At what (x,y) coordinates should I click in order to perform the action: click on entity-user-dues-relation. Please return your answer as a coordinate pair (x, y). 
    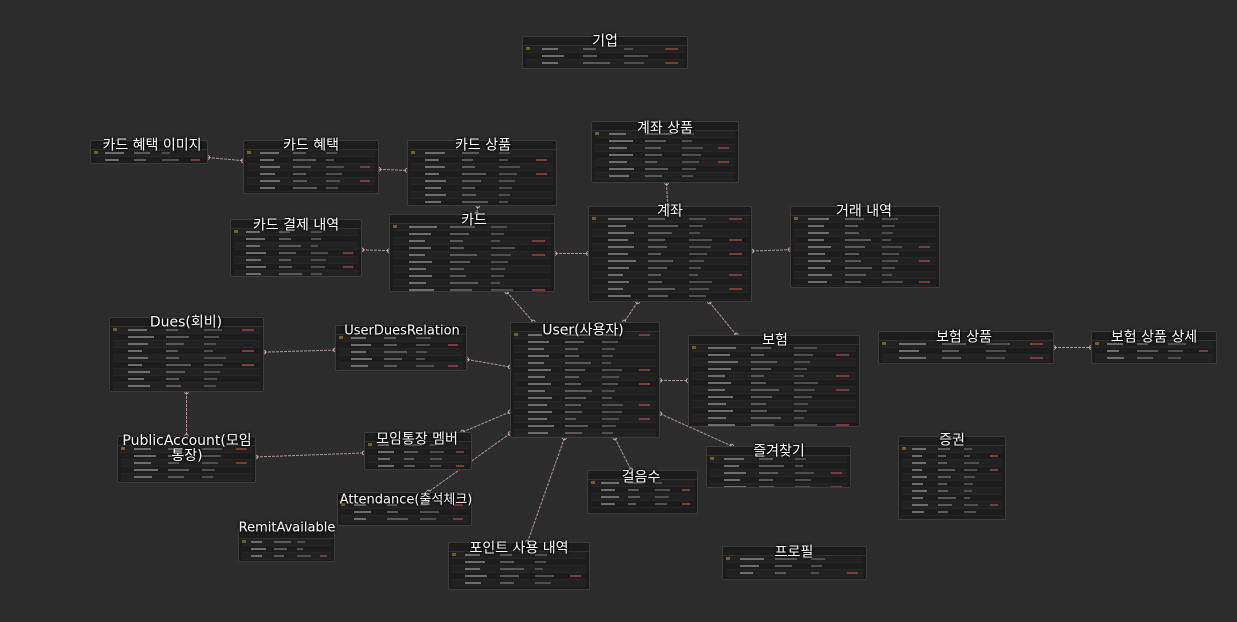
    Looking at the image, I should click on (401, 348).